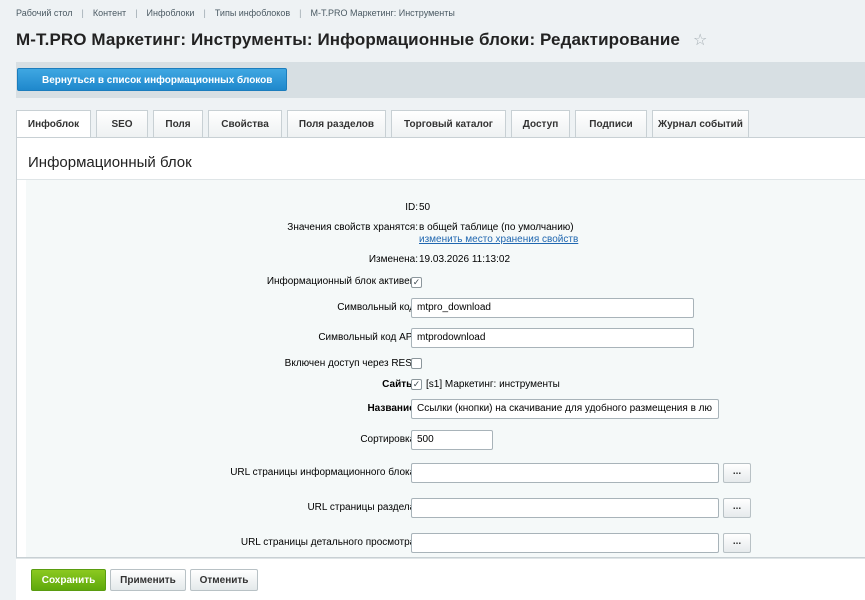 This screenshot has width=865, height=600. Describe the element at coordinates (377, 307) in the screenshot. I see `code-label: Символьный код:` at that location.